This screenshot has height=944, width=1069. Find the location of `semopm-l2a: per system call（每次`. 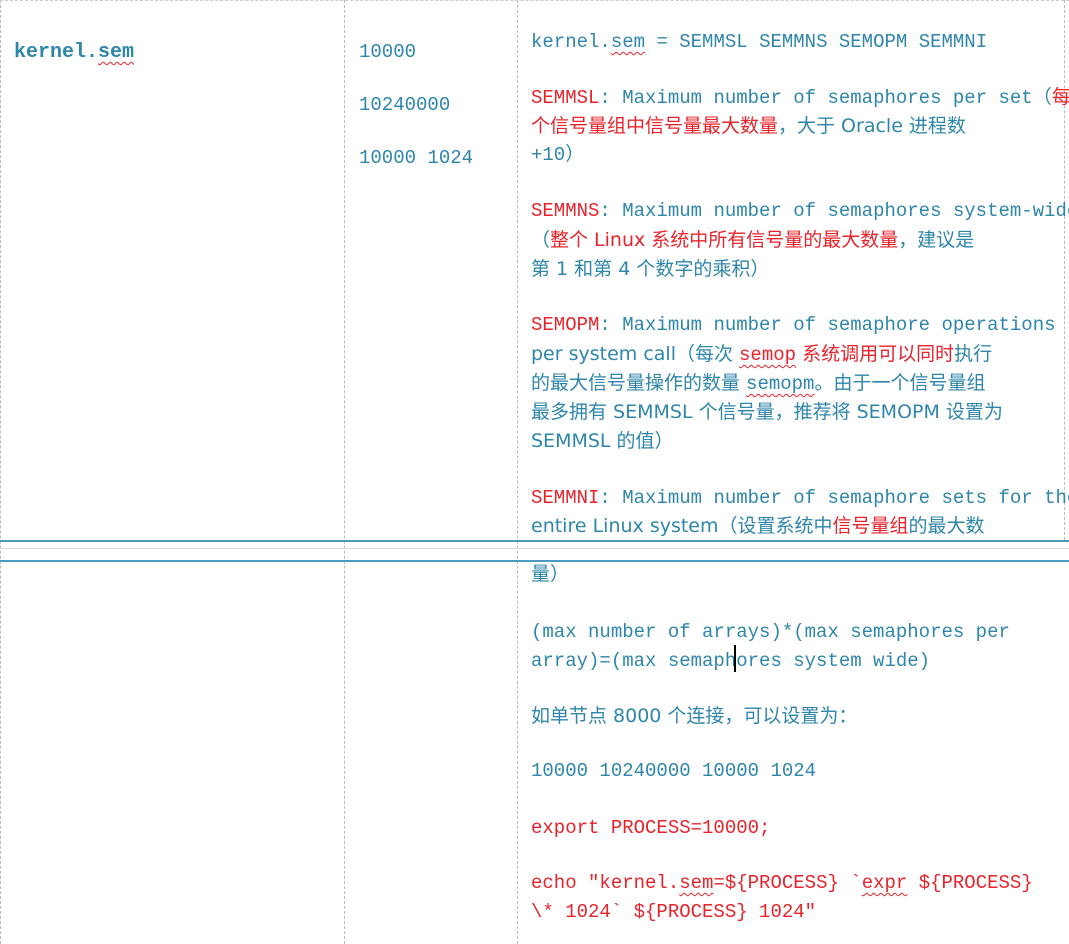

semopm-l2a: per system call（每次 is located at coordinates (635, 354).